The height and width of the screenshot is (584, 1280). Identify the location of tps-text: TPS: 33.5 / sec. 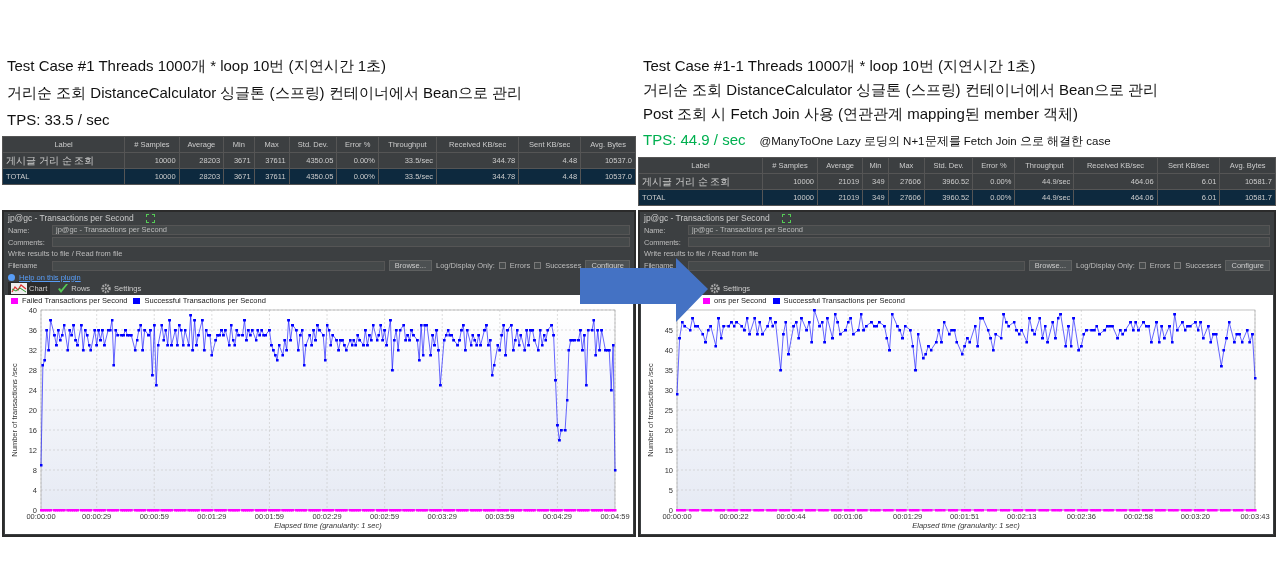
(58, 119).